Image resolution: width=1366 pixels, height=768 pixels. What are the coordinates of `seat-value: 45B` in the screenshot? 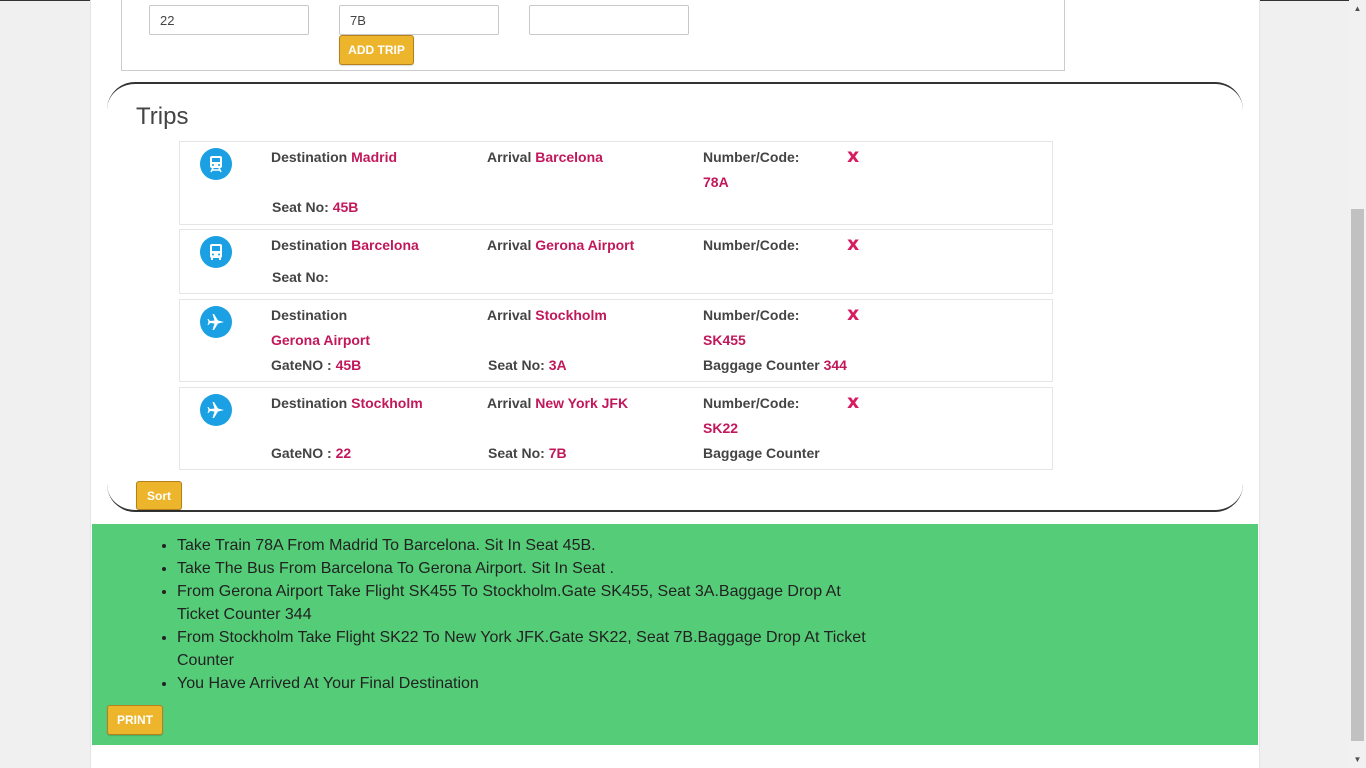 It's located at (345, 207).